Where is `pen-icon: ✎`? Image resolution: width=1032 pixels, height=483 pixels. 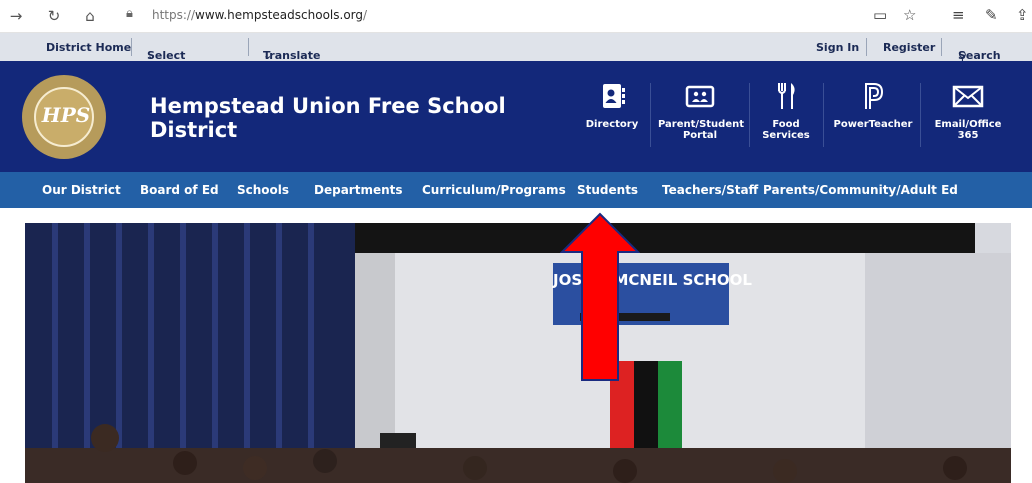 pen-icon: ✎ is located at coordinates (991, 15).